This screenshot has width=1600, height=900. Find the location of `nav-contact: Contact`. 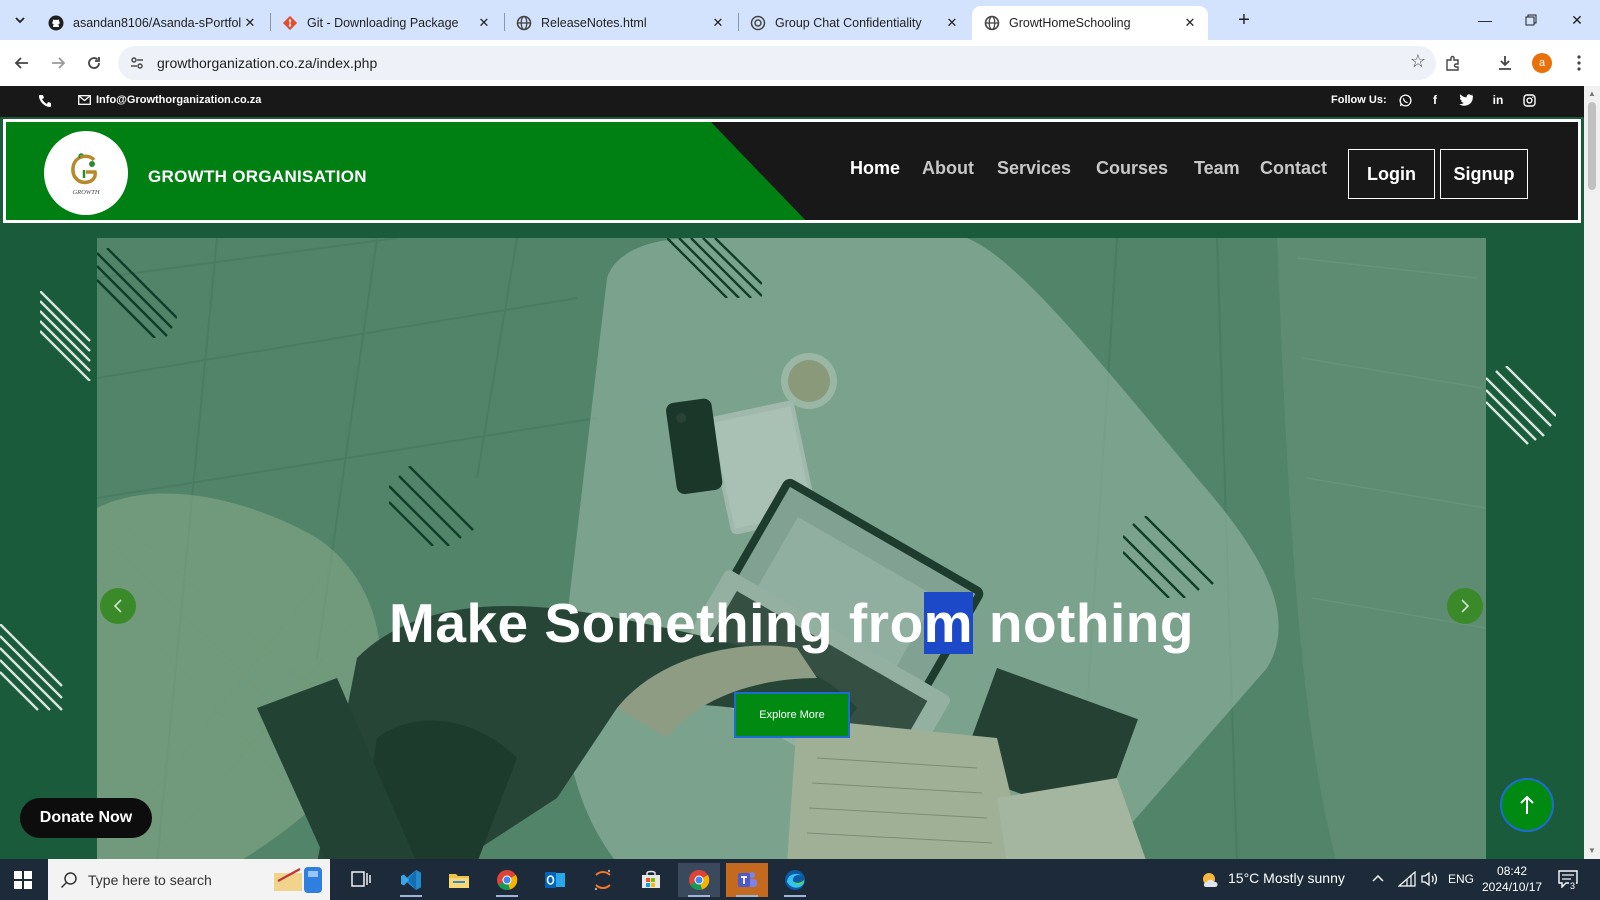

nav-contact: Contact is located at coordinates (1293, 168).